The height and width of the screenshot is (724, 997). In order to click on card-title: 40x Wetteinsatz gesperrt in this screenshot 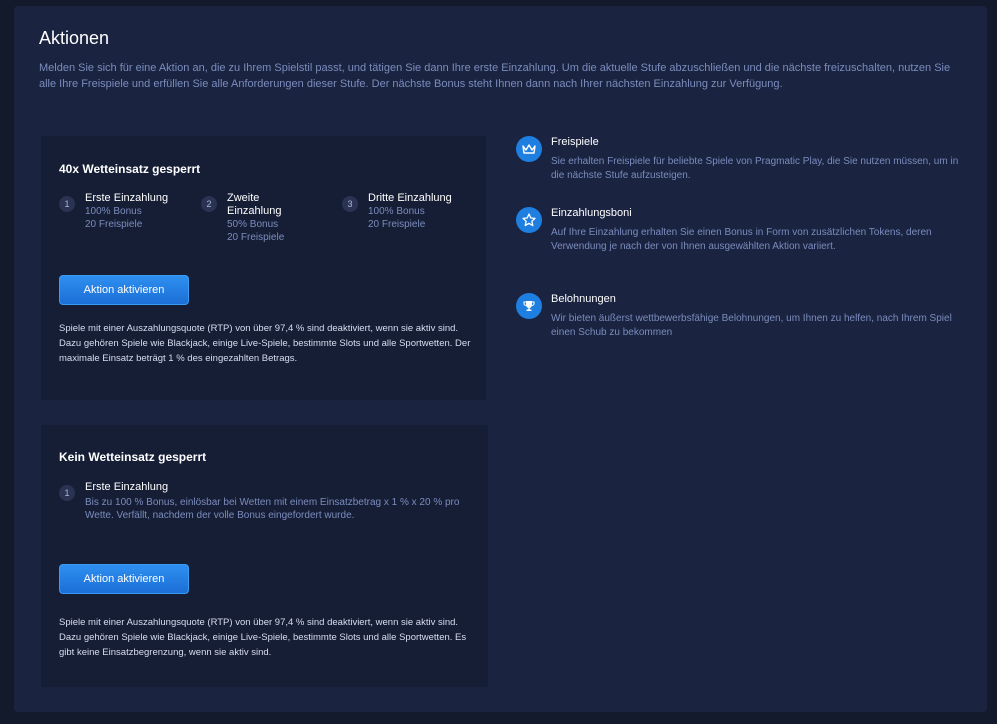, I will do `click(130, 169)`.